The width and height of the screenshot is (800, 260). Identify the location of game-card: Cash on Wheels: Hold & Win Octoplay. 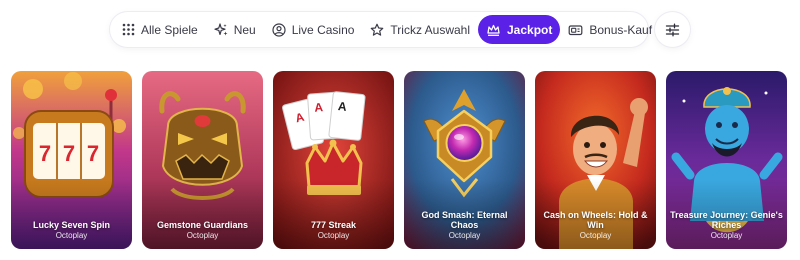
(595, 160).